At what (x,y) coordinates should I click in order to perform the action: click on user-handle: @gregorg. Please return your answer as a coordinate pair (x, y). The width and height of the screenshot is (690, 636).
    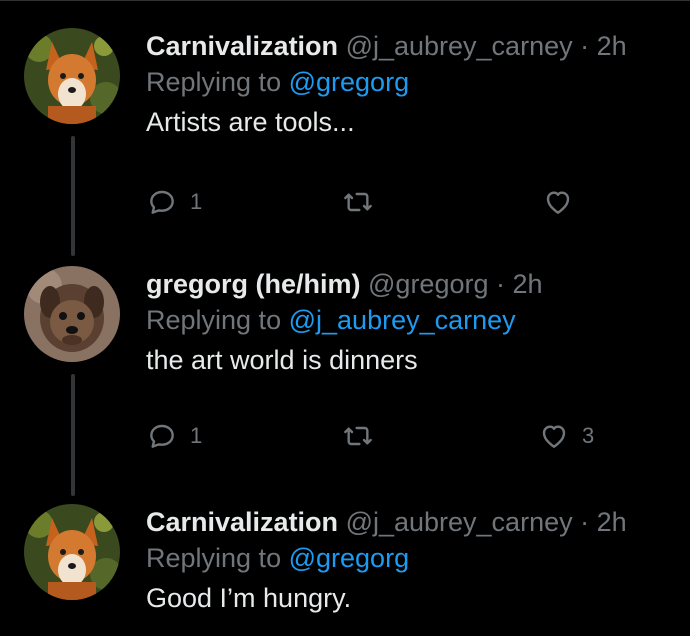
    Looking at the image, I should click on (428, 284).